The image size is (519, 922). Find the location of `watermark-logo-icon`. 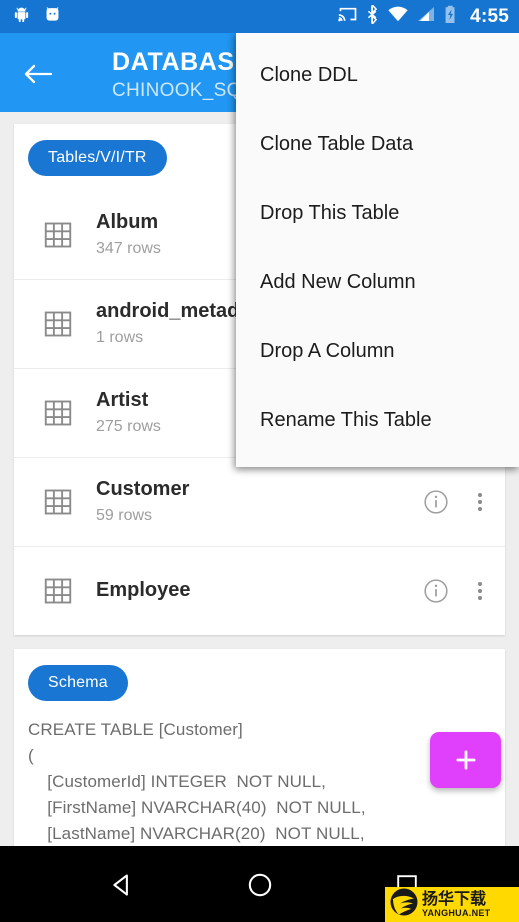

watermark-logo-icon is located at coordinates (404, 904).